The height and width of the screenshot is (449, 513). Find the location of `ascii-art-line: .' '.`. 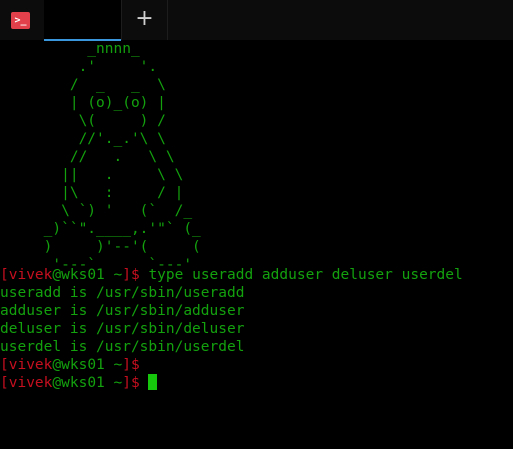

ascii-art-line: .' '. is located at coordinates (79, 67).